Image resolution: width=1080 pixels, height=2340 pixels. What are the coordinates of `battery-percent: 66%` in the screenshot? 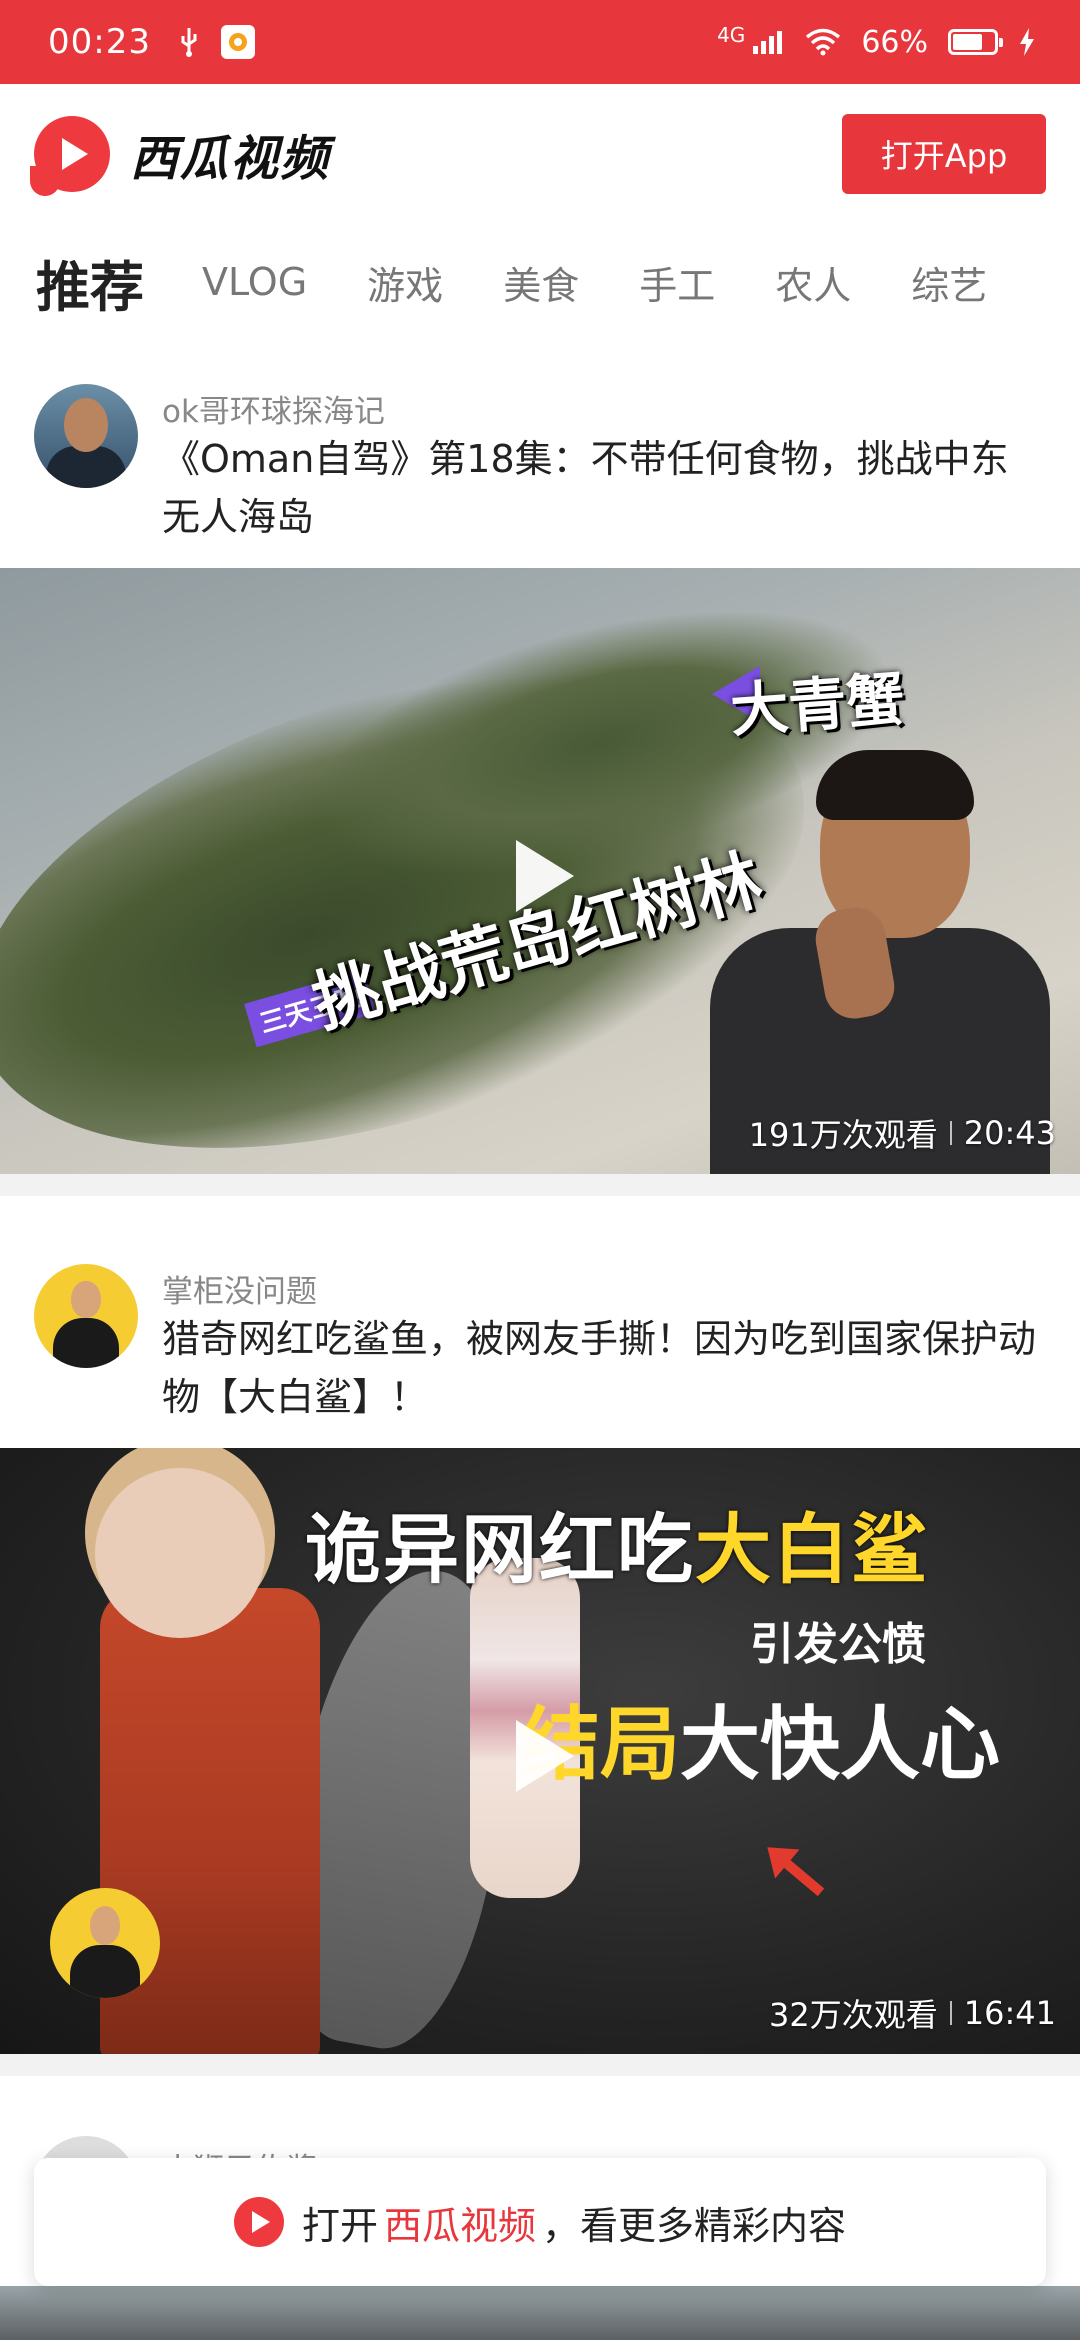 It's located at (894, 42).